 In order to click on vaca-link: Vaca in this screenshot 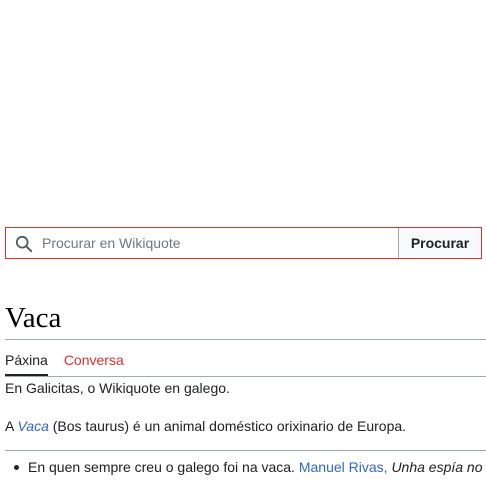, I will do `click(32, 426)`.